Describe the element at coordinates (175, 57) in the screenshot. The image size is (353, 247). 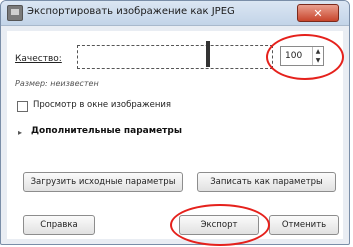
I see `quality-slider` at that location.